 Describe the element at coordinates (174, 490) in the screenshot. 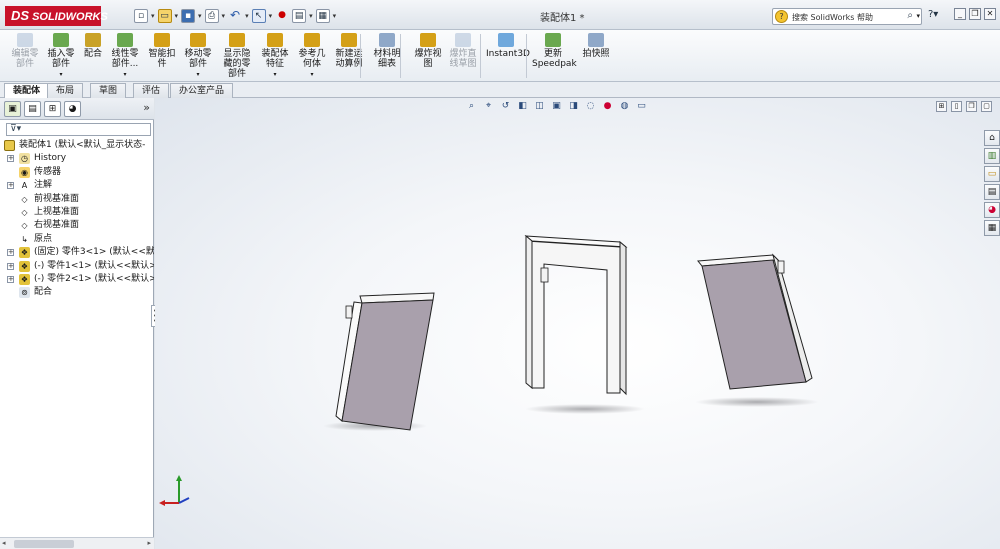

I see `reference-triad` at that location.